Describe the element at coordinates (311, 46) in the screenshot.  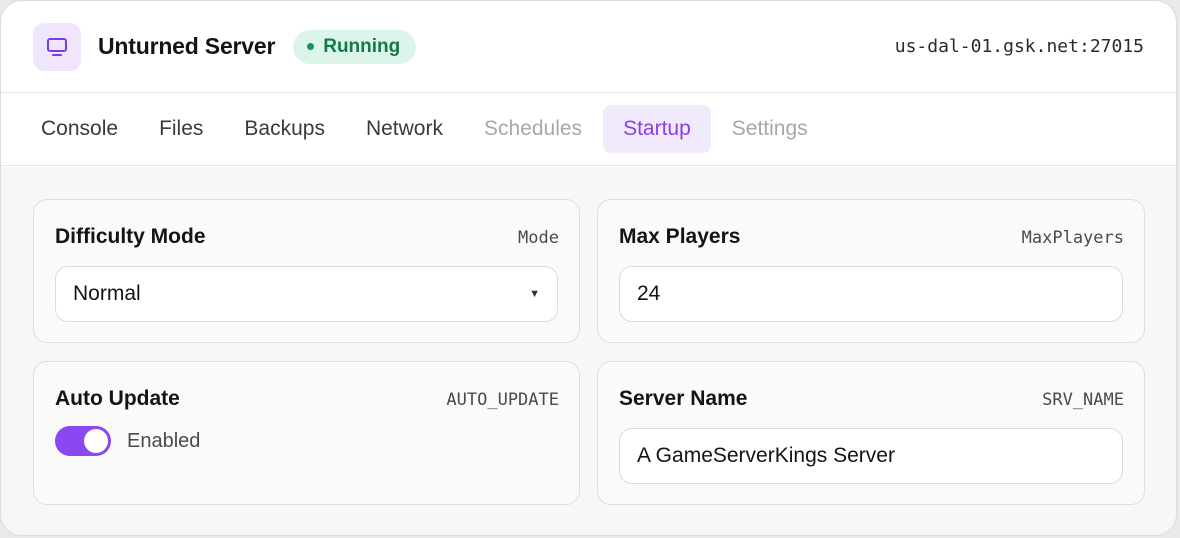
I see `status-dot-icon` at that location.